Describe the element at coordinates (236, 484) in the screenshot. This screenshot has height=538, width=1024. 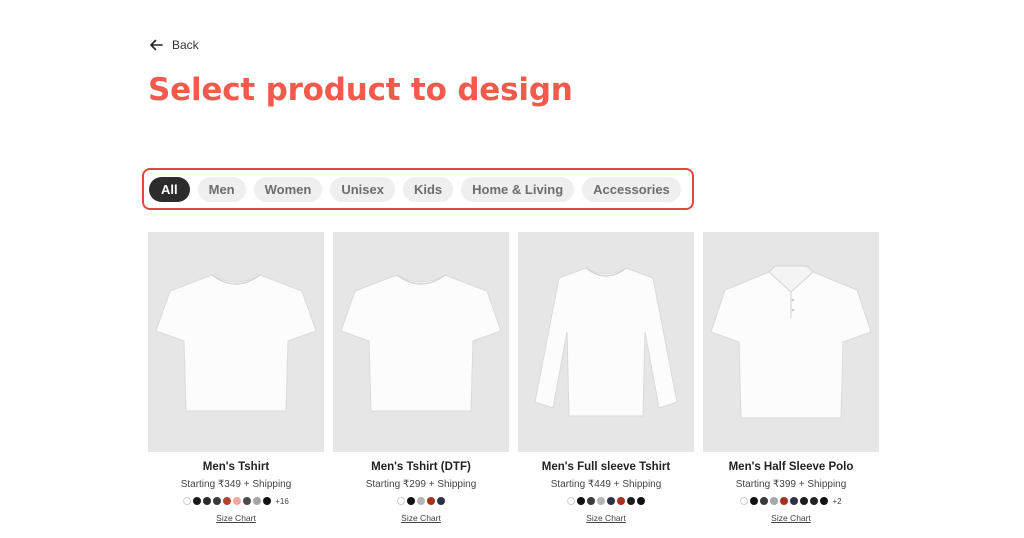
I see `product-price: Starting ₹349 + Shipping` at that location.